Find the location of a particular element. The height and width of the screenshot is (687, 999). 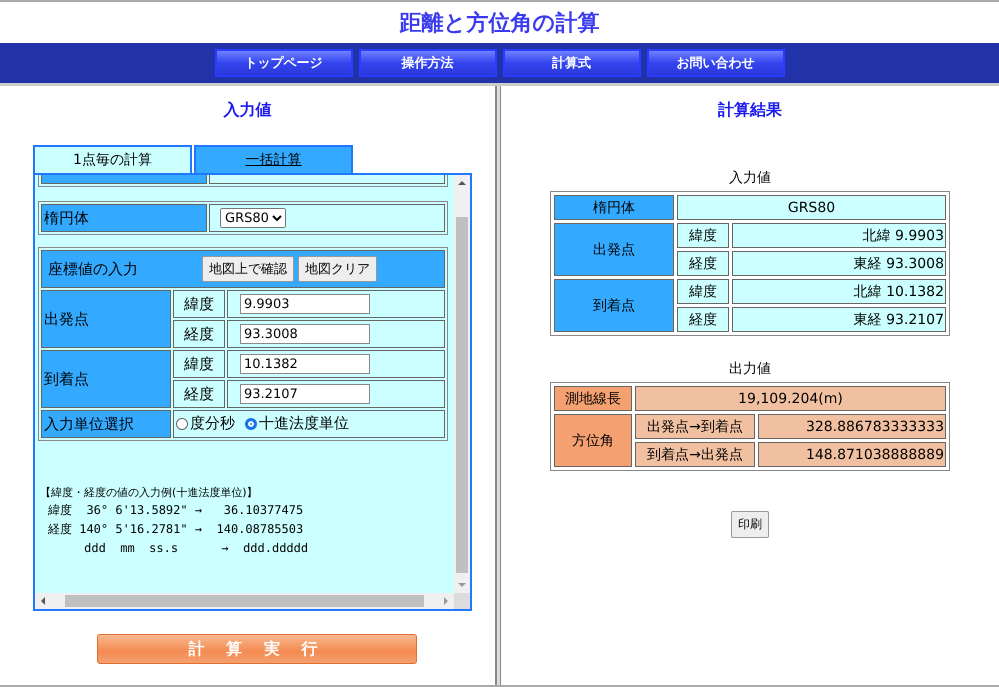

table-cell: 出発点→到着点 is located at coordinates (695, 426).